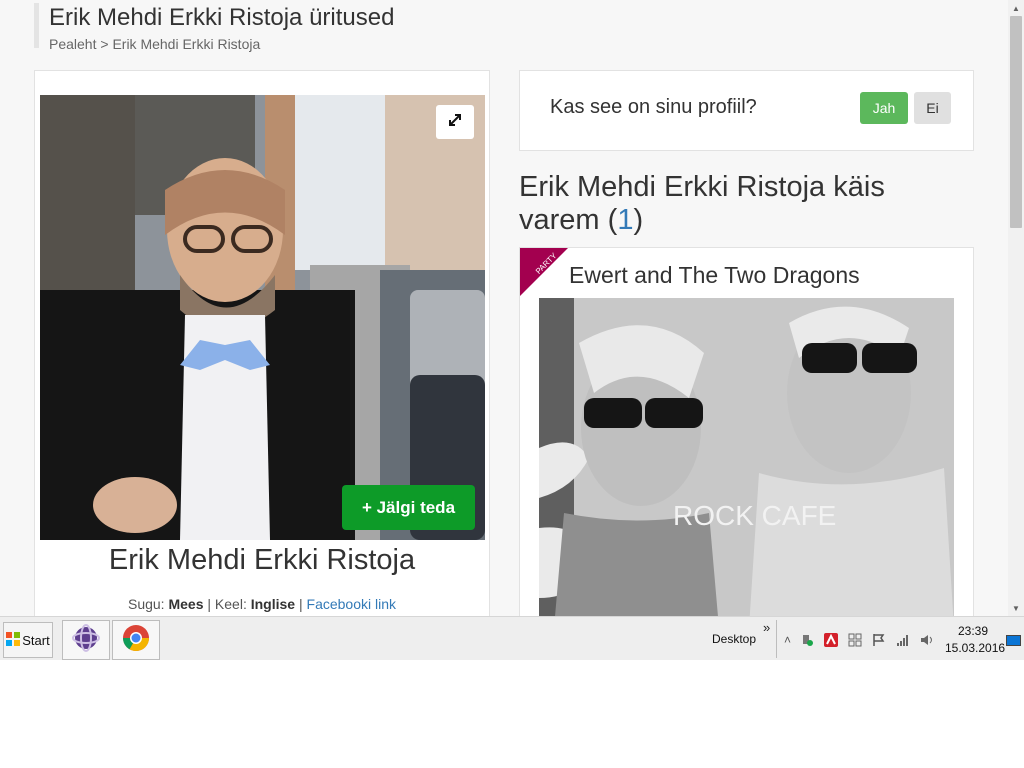 This screenshot has height=768, width=1024. I want to click on no-button: Ei, so click(932, 108).